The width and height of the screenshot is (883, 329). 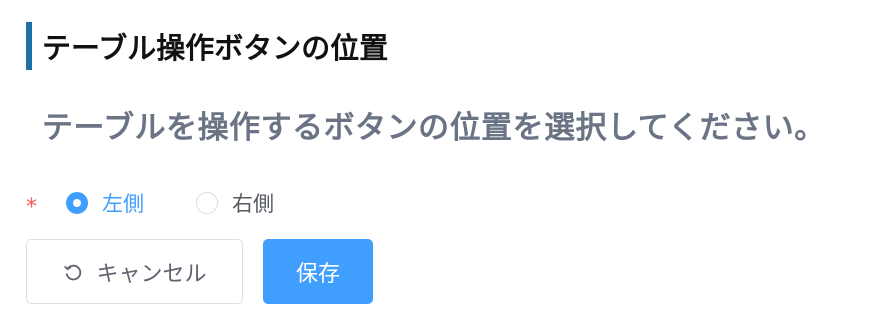 I want to click on radio-right-unchecked, so click(x=207, y=203).